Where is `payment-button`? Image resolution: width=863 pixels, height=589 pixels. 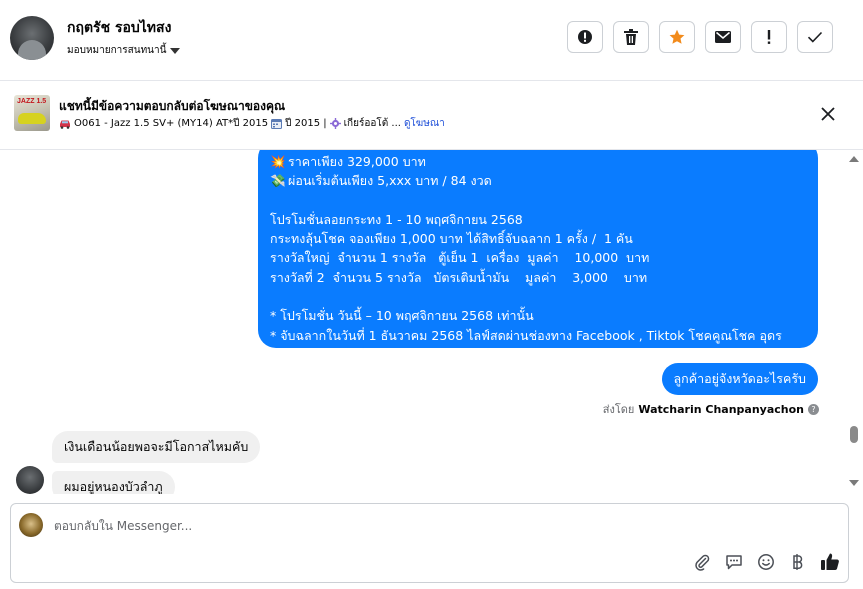 payment-button is located at coordinates (798, 562).